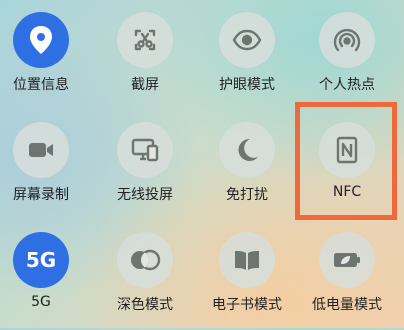 This screenshot has height=330, width=404. I want to click on toggle-label: 电子书模式, so click(247, 305).